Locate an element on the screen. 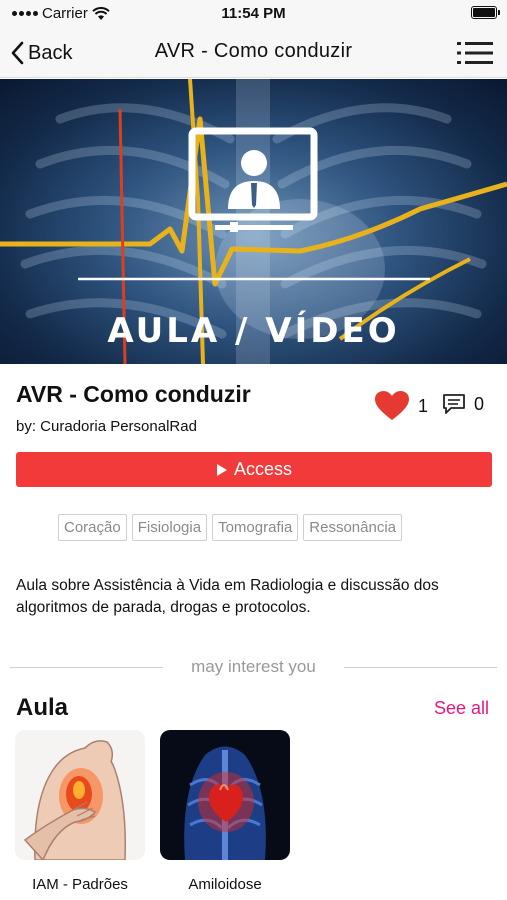 The width and height of the screenshot is (507, 900). comments-button: 0 is located at coordinates (463, 404).